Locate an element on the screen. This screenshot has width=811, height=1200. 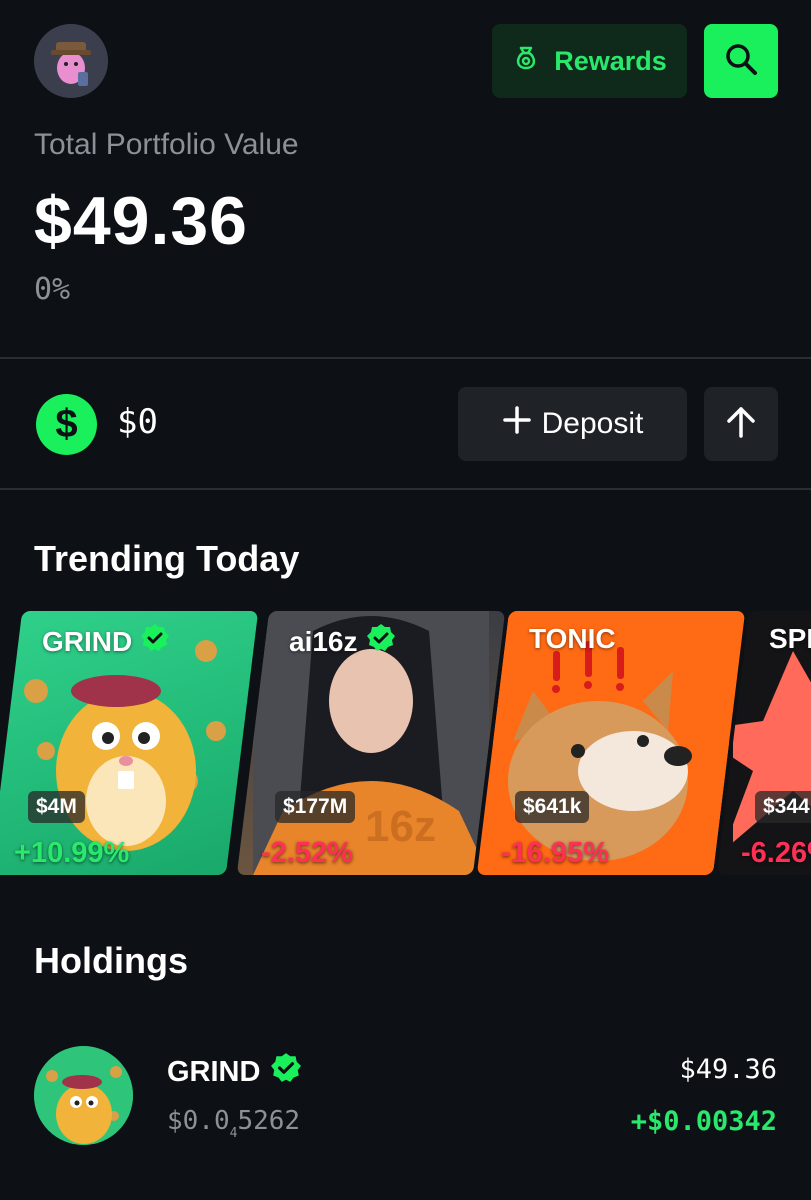
holding-price: $0.045262 is located at coordinates (234, 1123).